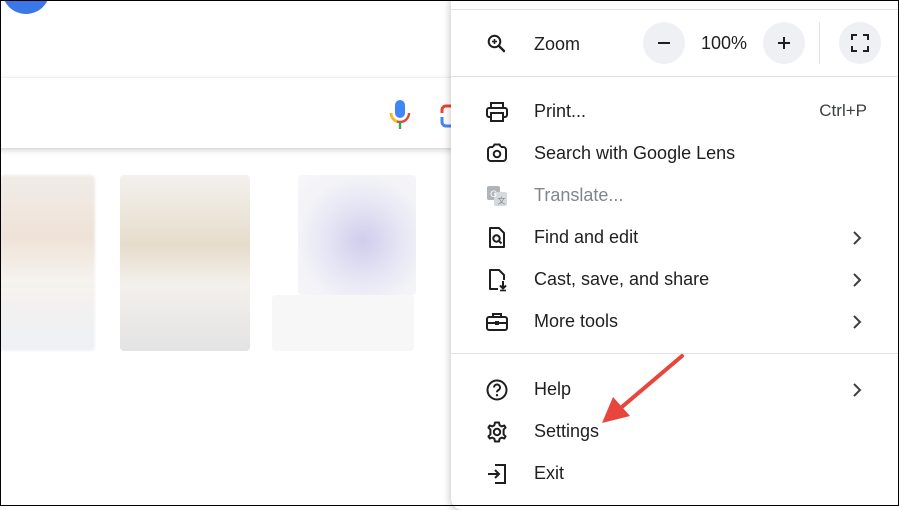 This screenshot has height=510, width=899. Describe the element at coordinates (400, 115) in the screenshot. I see `microphone-icon` at that location.